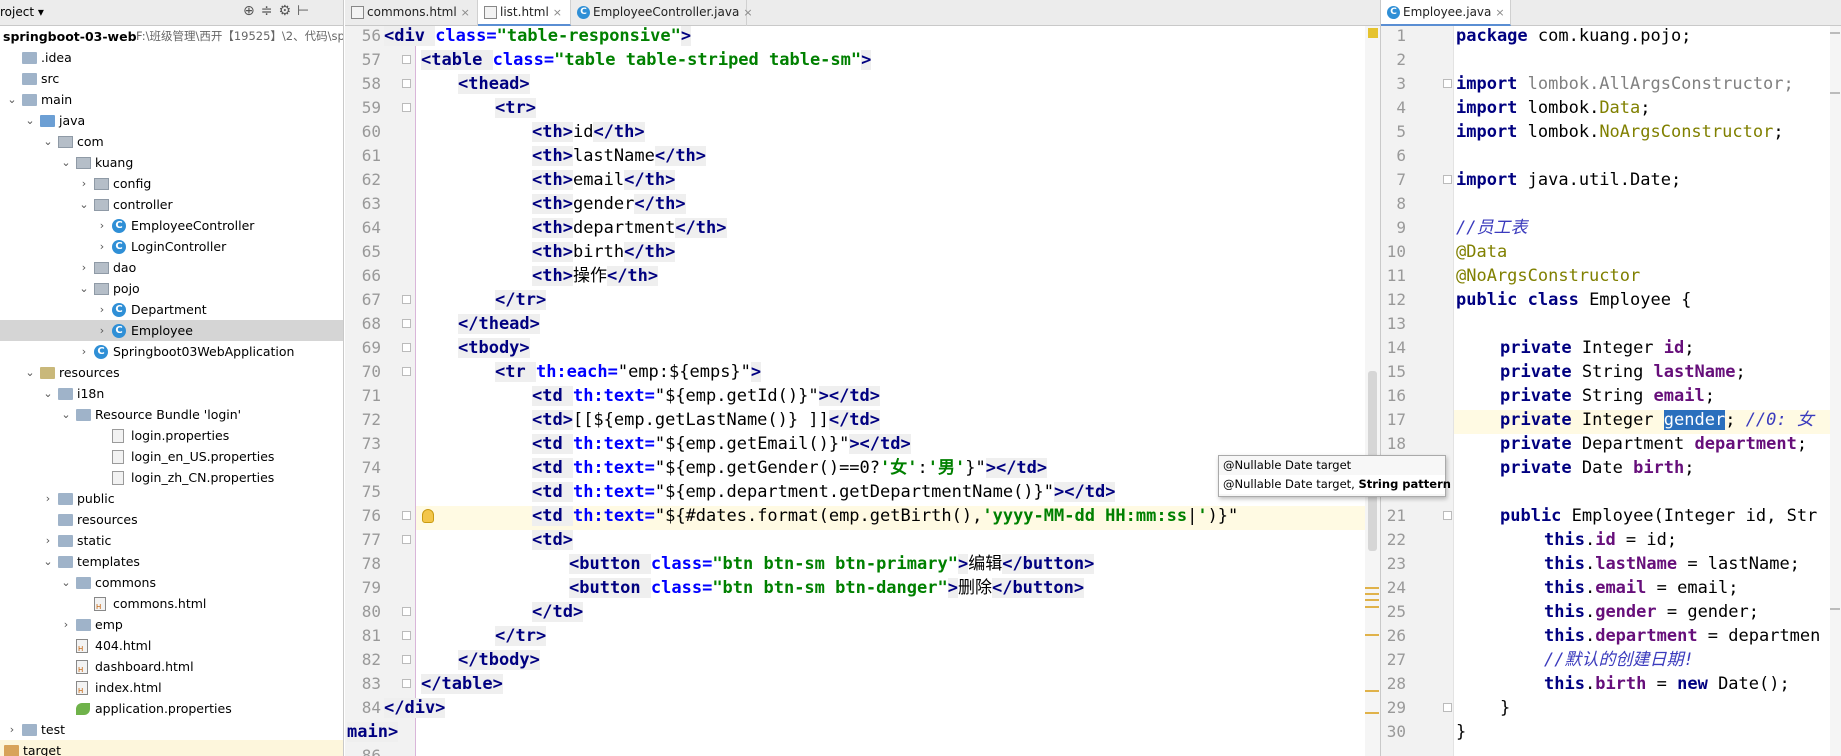  Describe the element at coordinates (706, 420) in the screenshot. I see `code-line: <td>[[${emp.getLastName()} ]]</td>` at that location.